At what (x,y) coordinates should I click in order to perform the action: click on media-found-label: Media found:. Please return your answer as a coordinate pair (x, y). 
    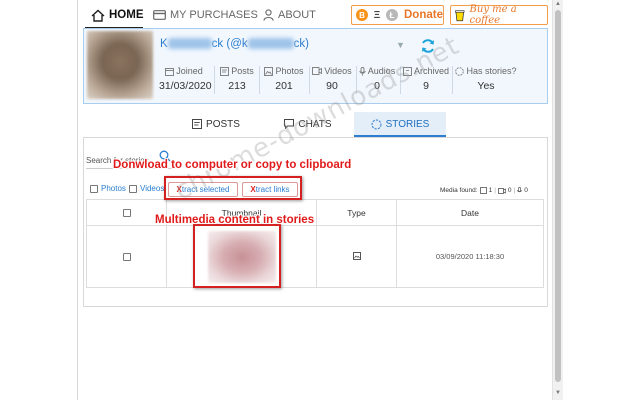
    Looking at the image, I should click on (459, 190).